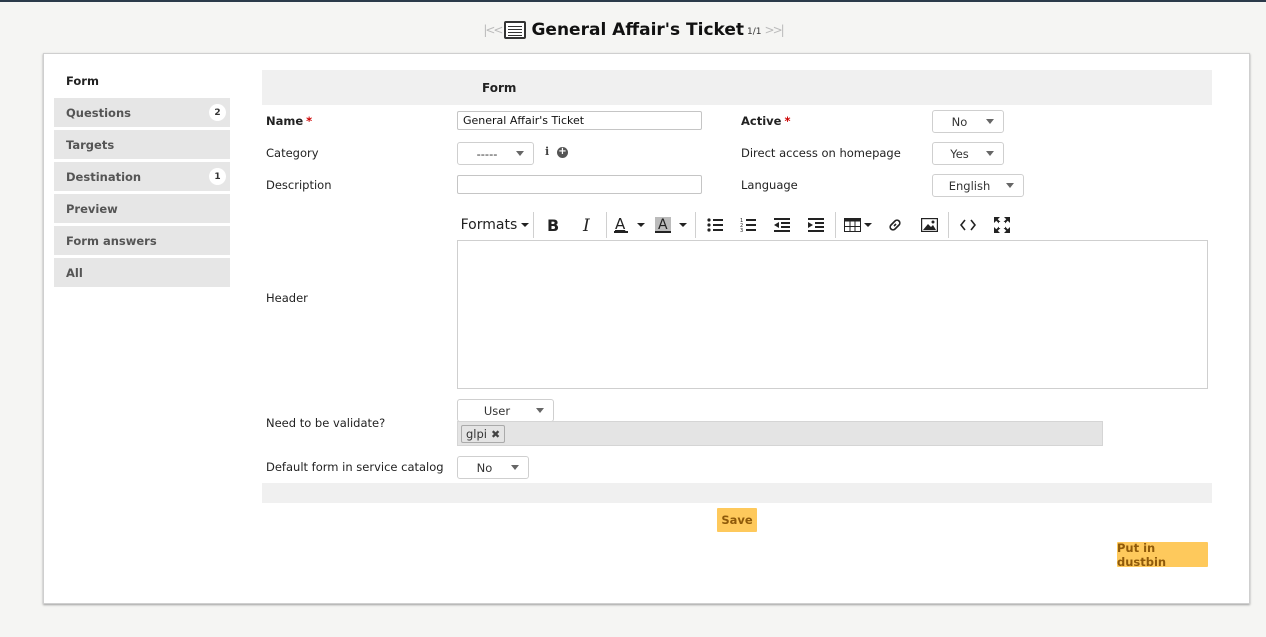 The width and height of the screenshot is (1266, 637). I want to click on active-select: No, so click(968, 121).